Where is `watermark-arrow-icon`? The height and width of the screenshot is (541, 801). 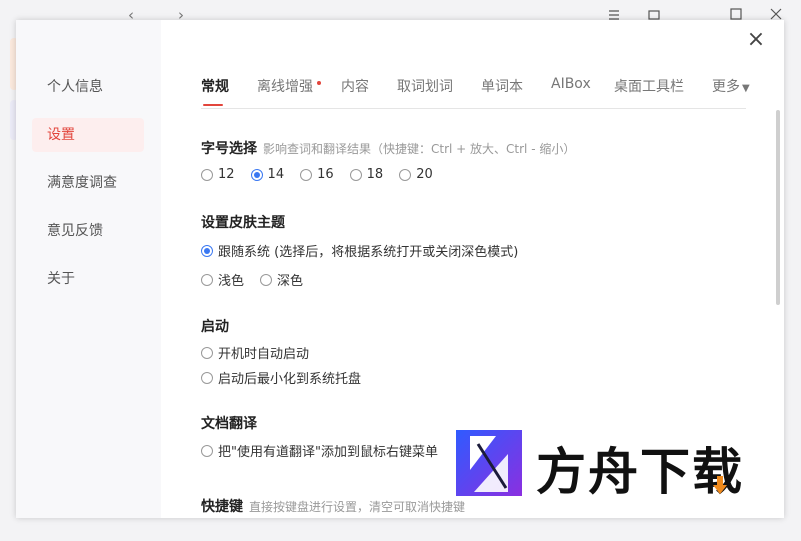 watermark-arrow-icon is located at coordinates (720, 485).